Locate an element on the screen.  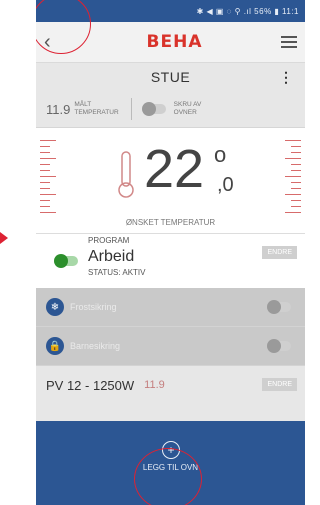
room-info-row: 11.9 MÅLT TEMPERATUR SKRU AV OVNER is located at coordinates (170, 109).